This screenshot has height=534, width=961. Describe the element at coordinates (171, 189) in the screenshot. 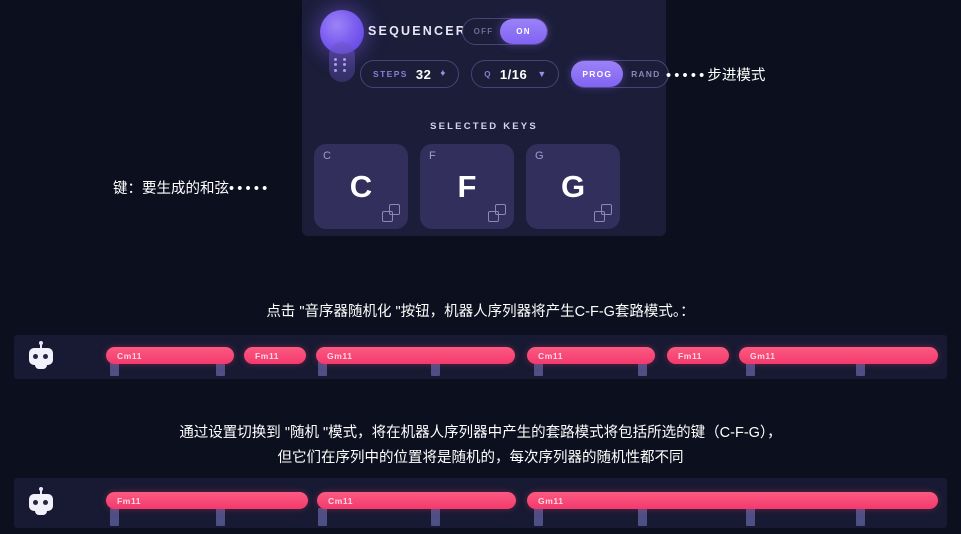

I see `annotation-text: 键：要生成的和弦` at that location.